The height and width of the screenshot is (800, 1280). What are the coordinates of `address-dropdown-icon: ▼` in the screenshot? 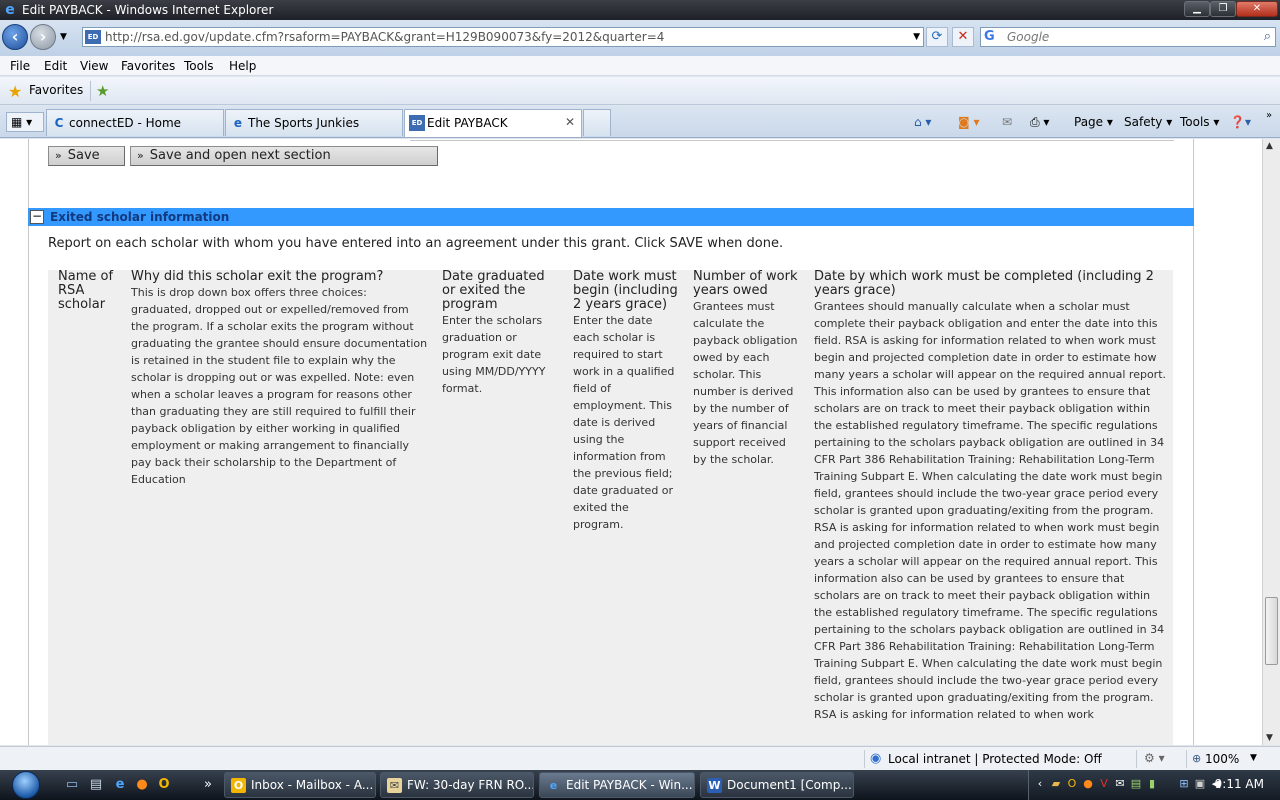 It's located at (916, 37).